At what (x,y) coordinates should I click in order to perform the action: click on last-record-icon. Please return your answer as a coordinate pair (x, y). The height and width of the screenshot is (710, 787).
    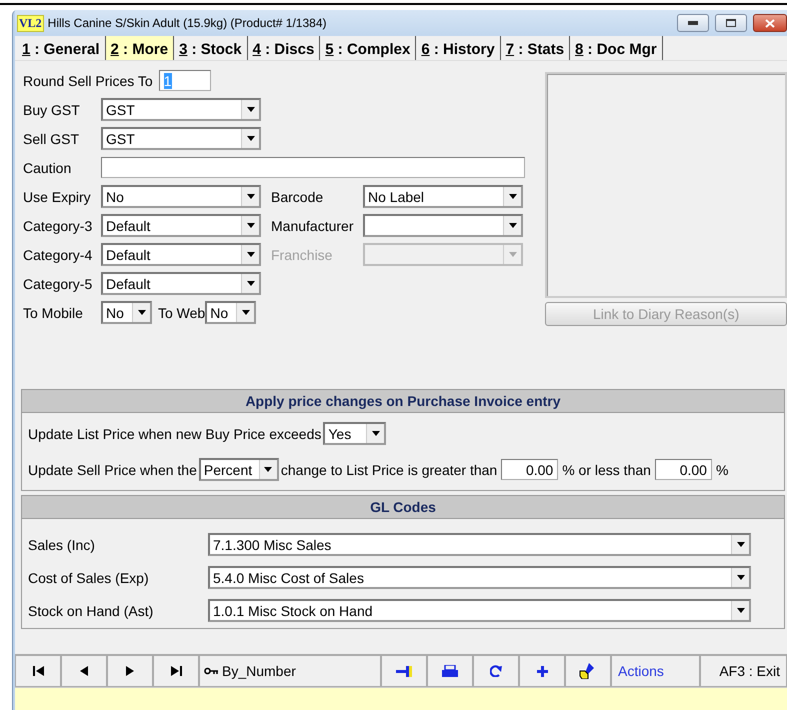
    Looking at the image, I should click on (176, 671).